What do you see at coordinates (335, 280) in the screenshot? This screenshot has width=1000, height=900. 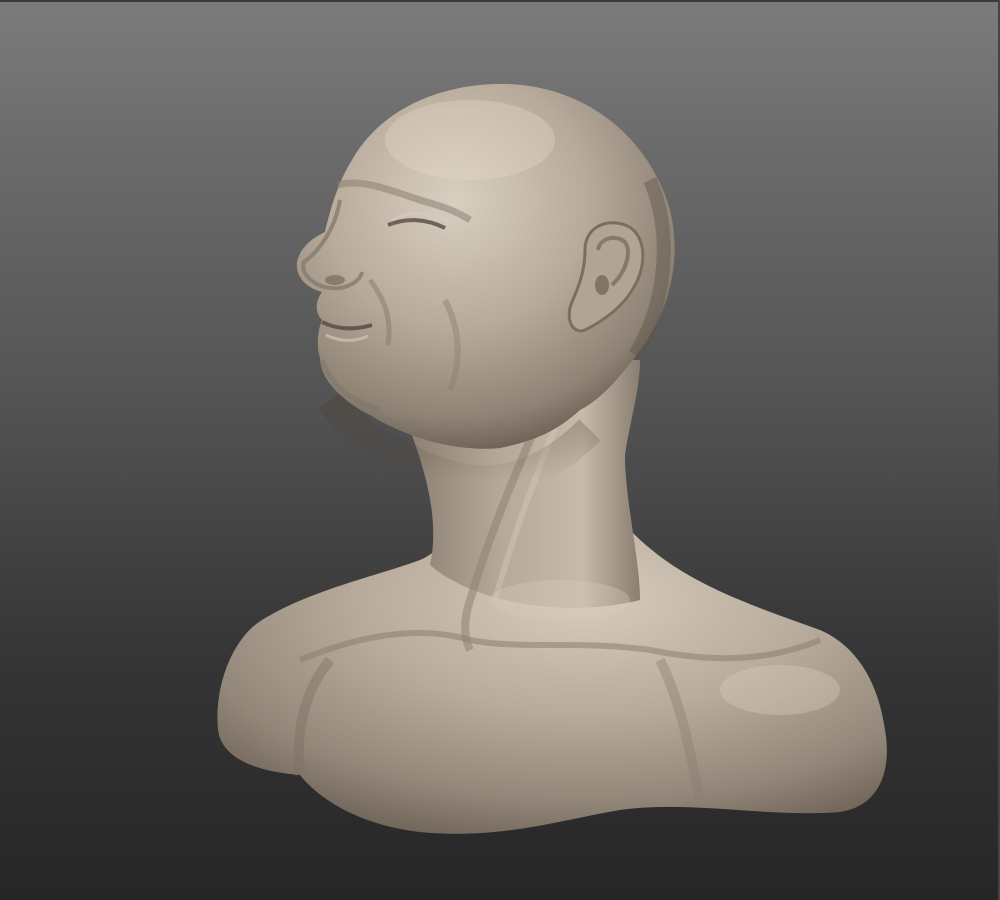 I see `nostril` at bounding box center [335, 280].